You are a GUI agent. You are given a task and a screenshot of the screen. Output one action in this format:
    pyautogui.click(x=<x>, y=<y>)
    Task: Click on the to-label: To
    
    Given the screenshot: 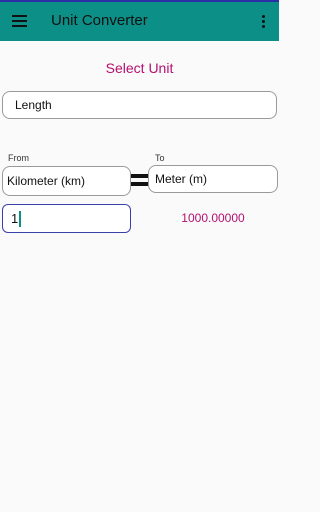 What is the action you would take?
    pyautogui.click(x=160, y=158)
    